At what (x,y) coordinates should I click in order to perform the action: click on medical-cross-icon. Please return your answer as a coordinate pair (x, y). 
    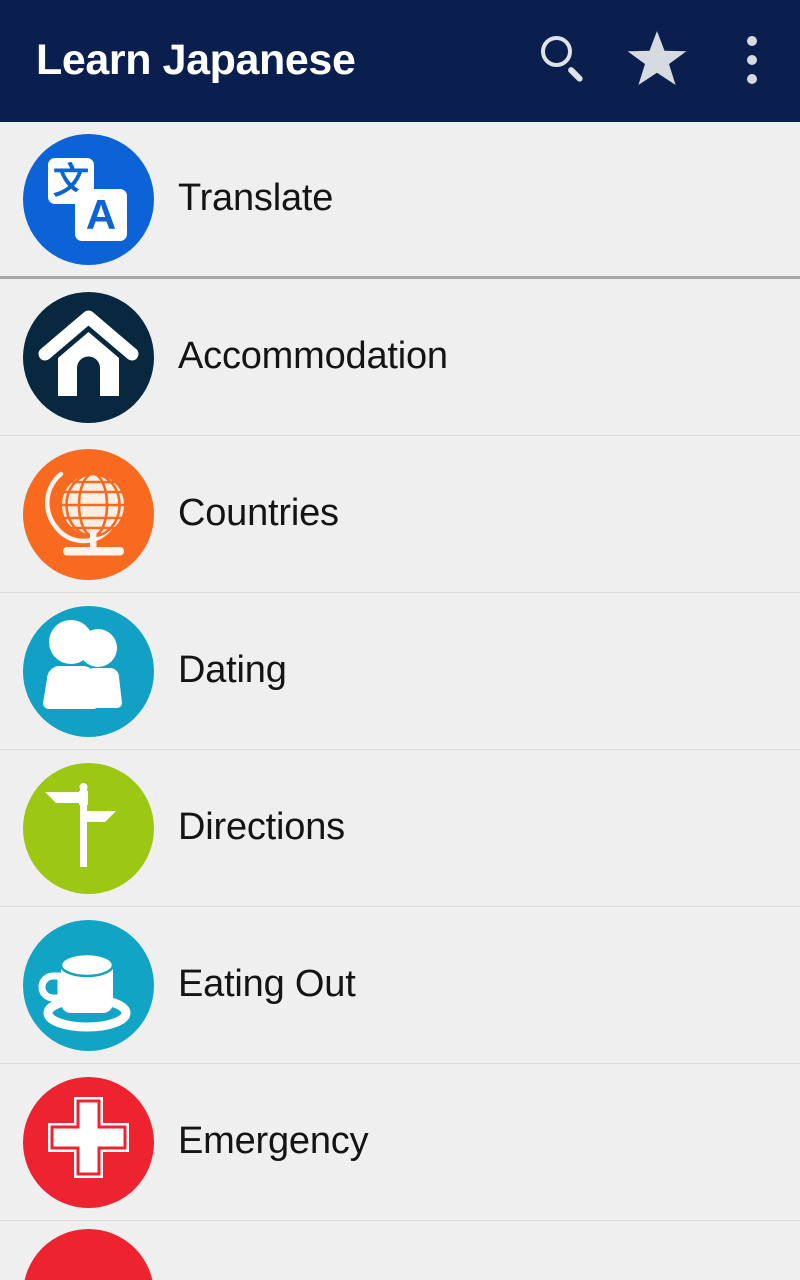
    Looking at the image, I should click on (88, 1137).